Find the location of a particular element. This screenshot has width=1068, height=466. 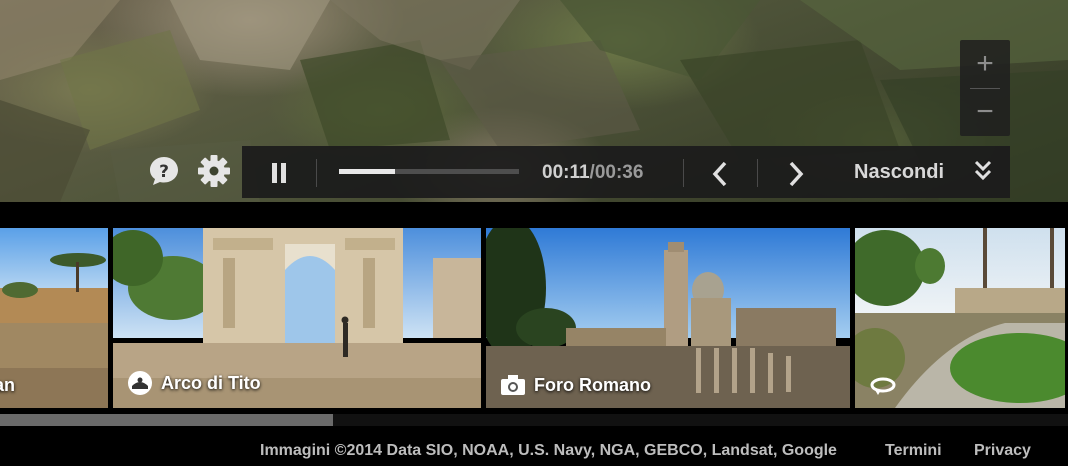

thumbnail-title: Arco di Tito is located at coordinates (211, 382).